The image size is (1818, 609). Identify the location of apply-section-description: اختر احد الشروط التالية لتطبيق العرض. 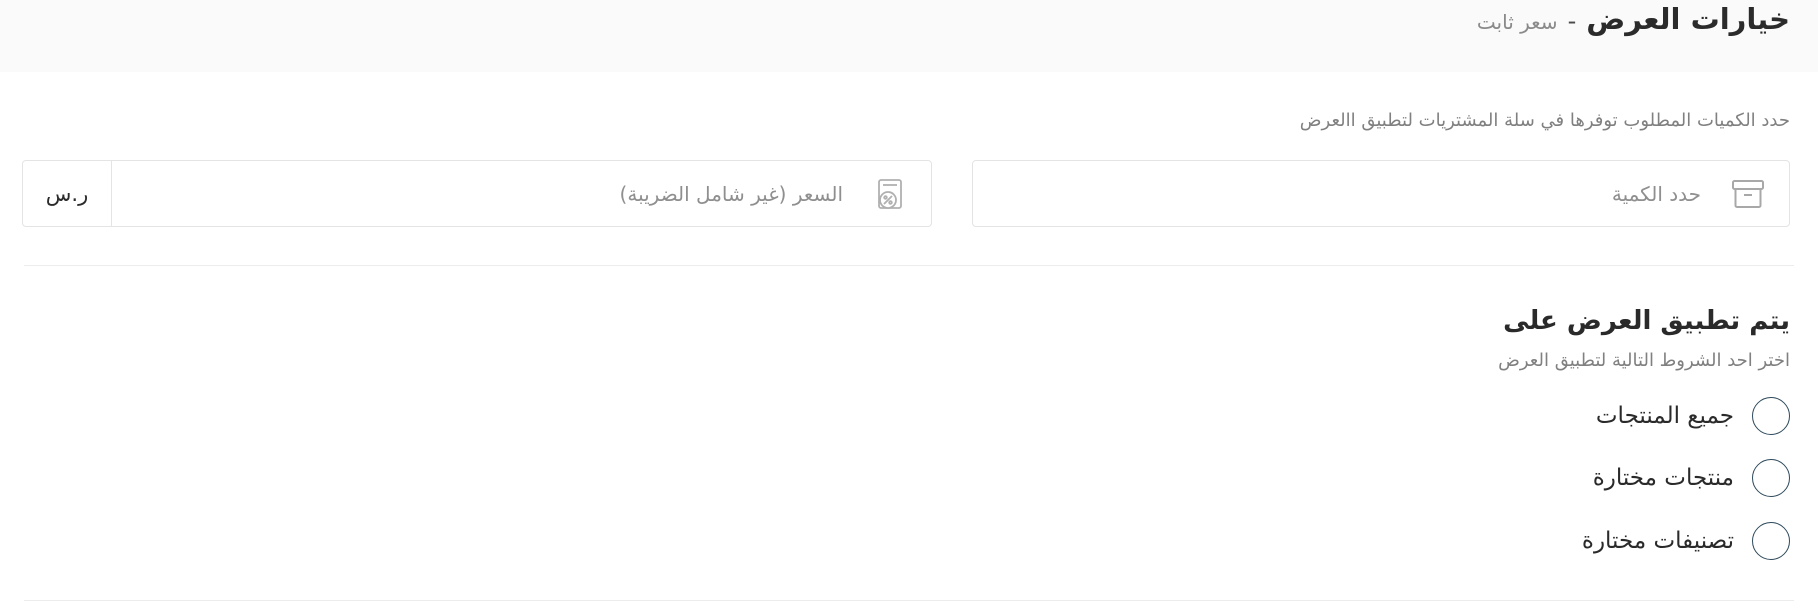
(1644, 360).